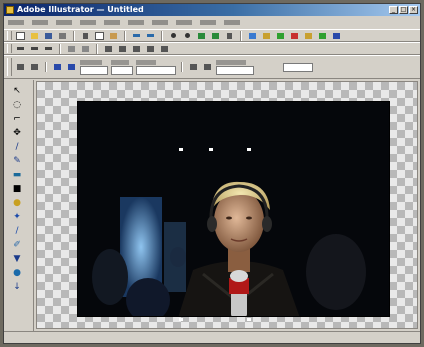 Image resolution: width=424 pixels, height=347 pixels. I want to click on title-bar: Adobe Illustrator — Untitled _ □ ×, so click(212, 10).